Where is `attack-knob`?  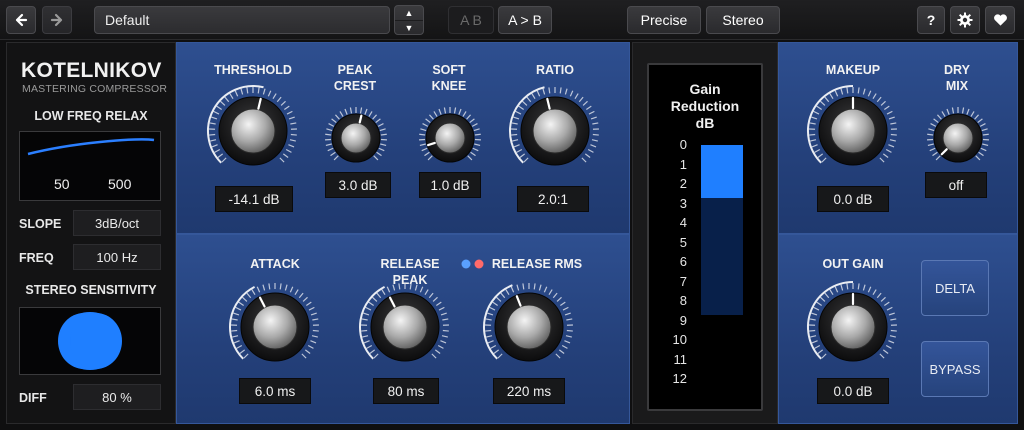
attack-knob is located at coordinates (275, 327).